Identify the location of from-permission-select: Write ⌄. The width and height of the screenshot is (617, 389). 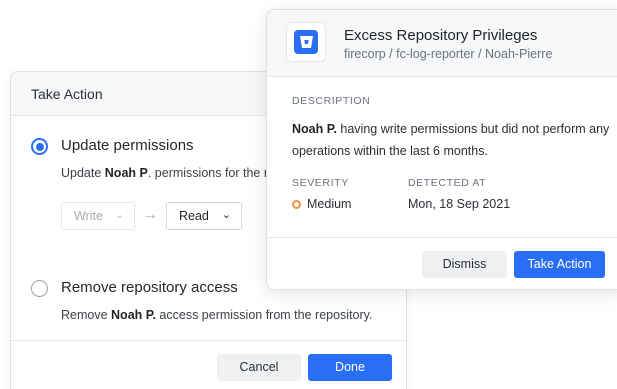
(98, 216).